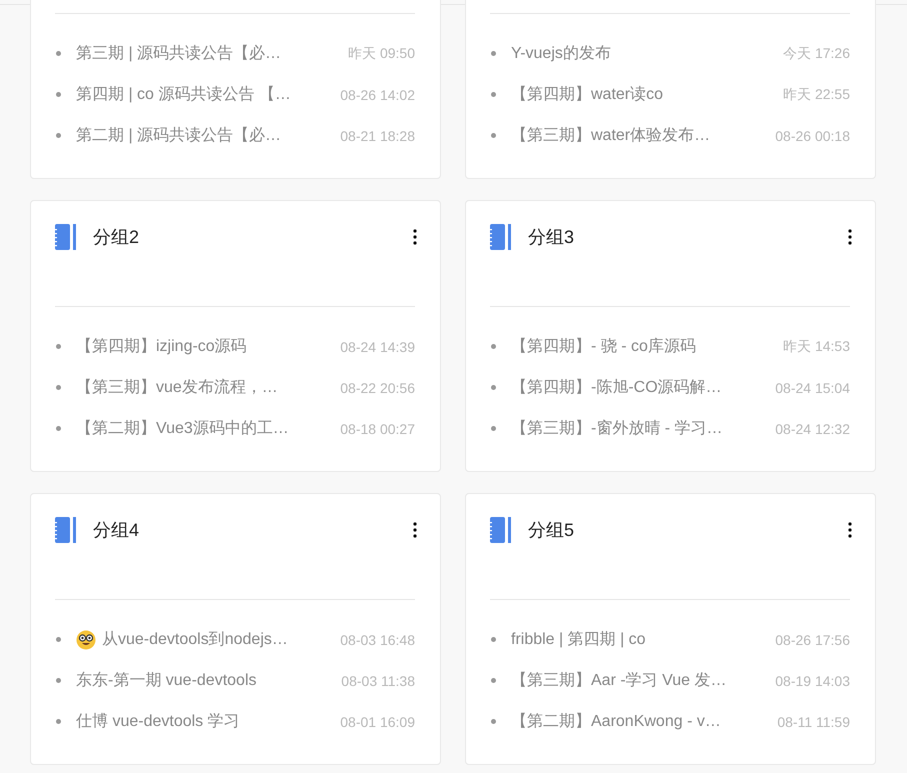 This screenshot has height=773, width=907. Describe the element at coordinates (812, 136) in the screenshot. I see `post-time: 08-26 00:18` at that location.